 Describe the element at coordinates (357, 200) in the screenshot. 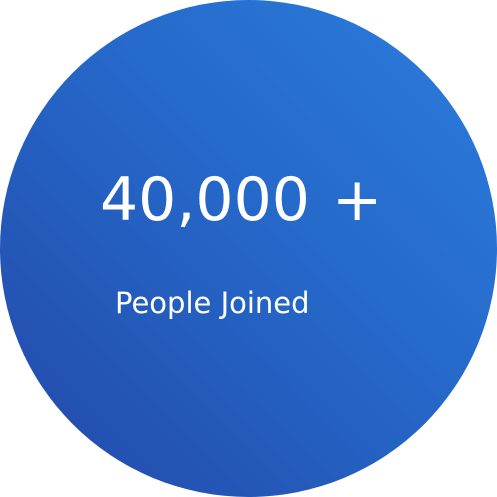

I see `stat-suffix: +` at that location.